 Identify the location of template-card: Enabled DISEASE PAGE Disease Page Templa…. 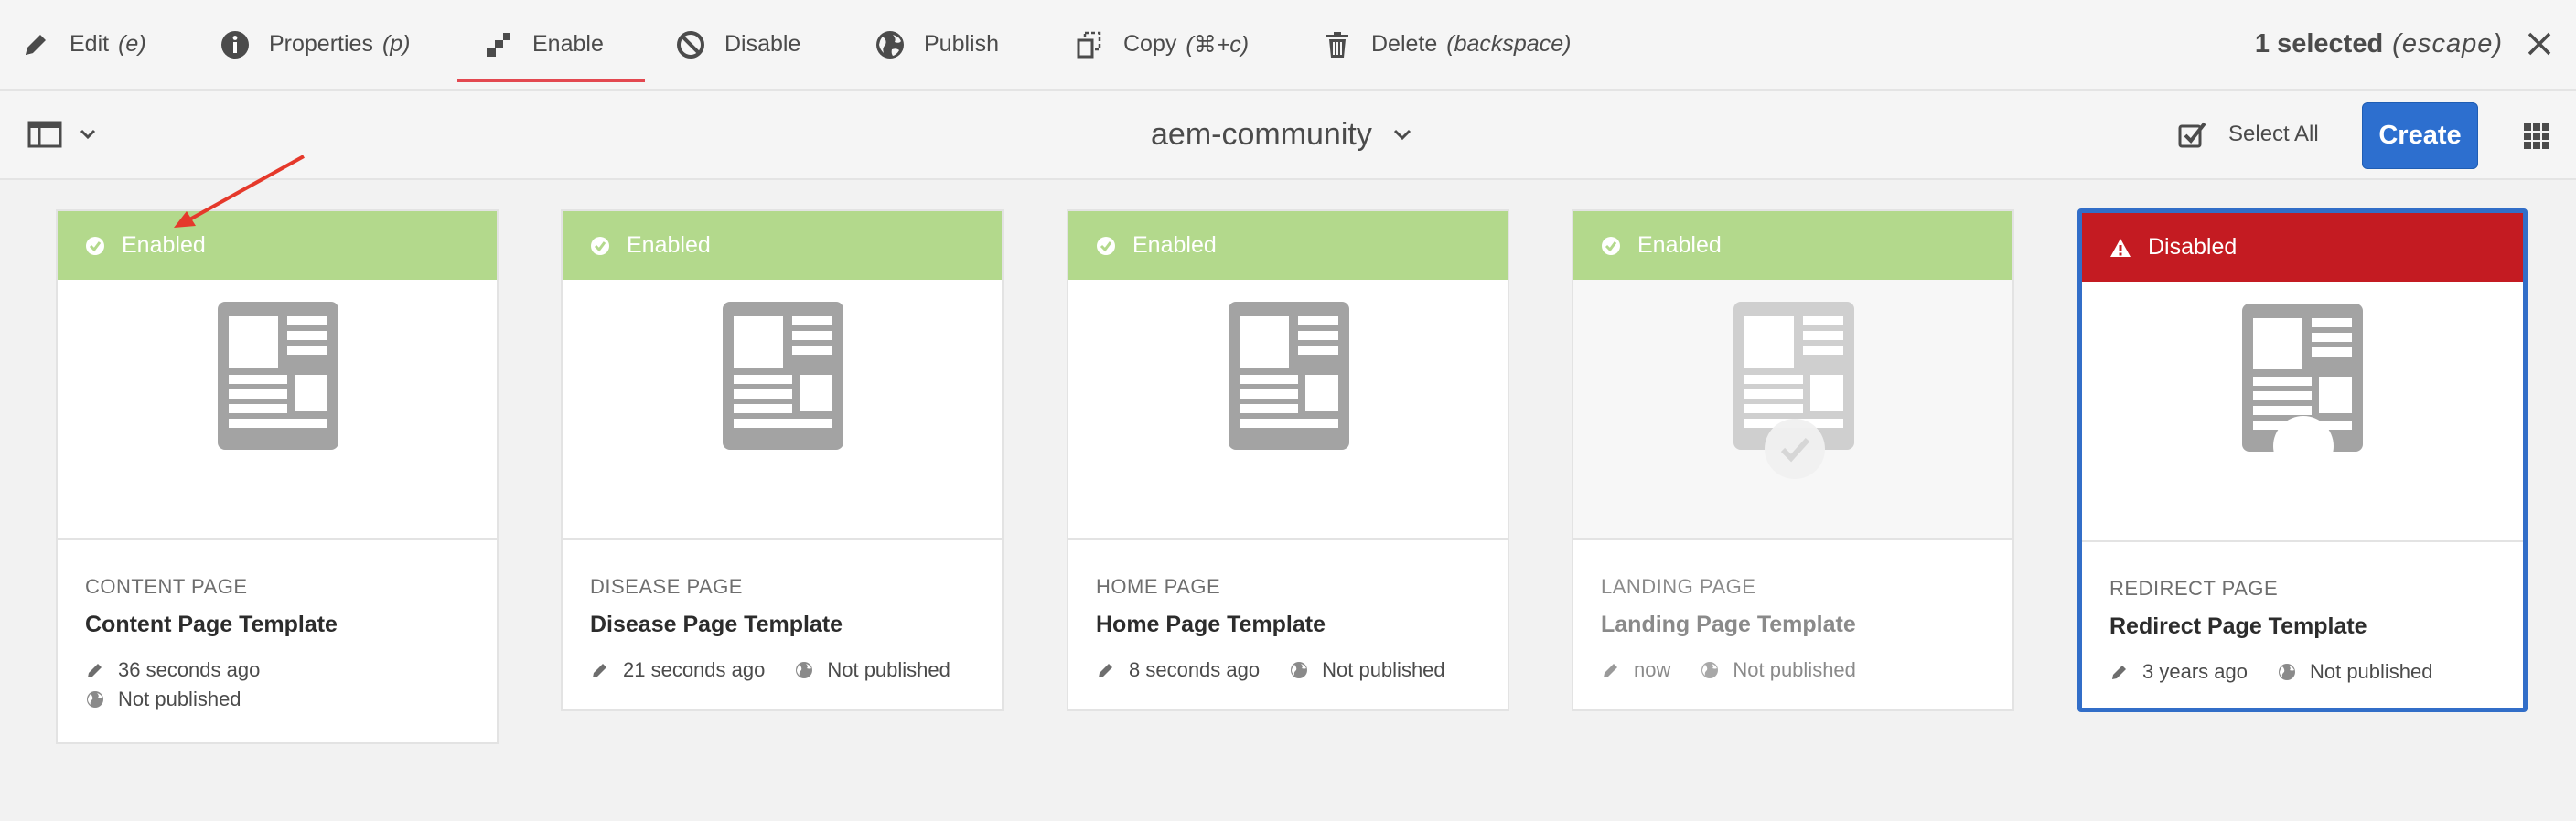
(783, 460).